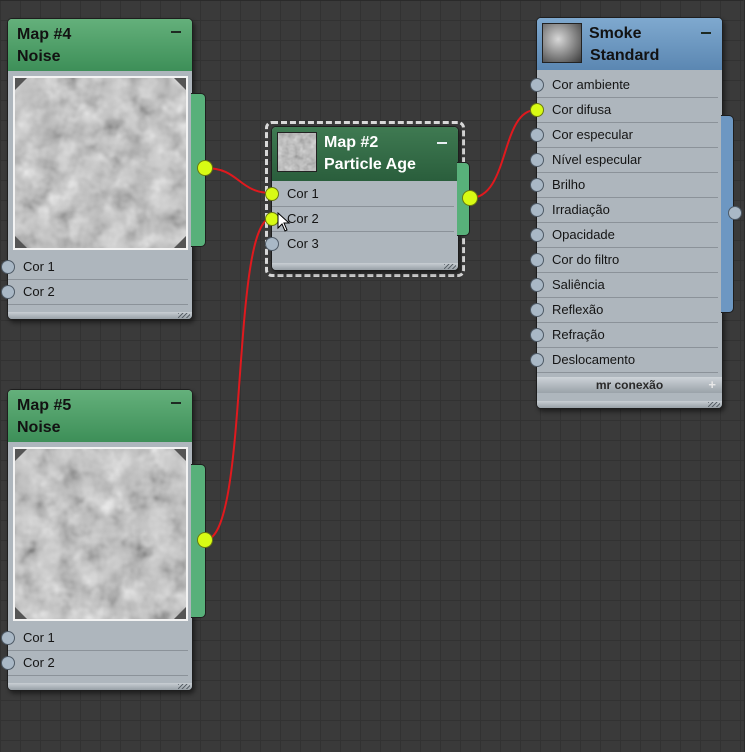 The width and height of the screenshot is (745, 752). Describe the element at coordinates (592, 134) in the screenshot. I see `socket-label: Cor especular` at that location.